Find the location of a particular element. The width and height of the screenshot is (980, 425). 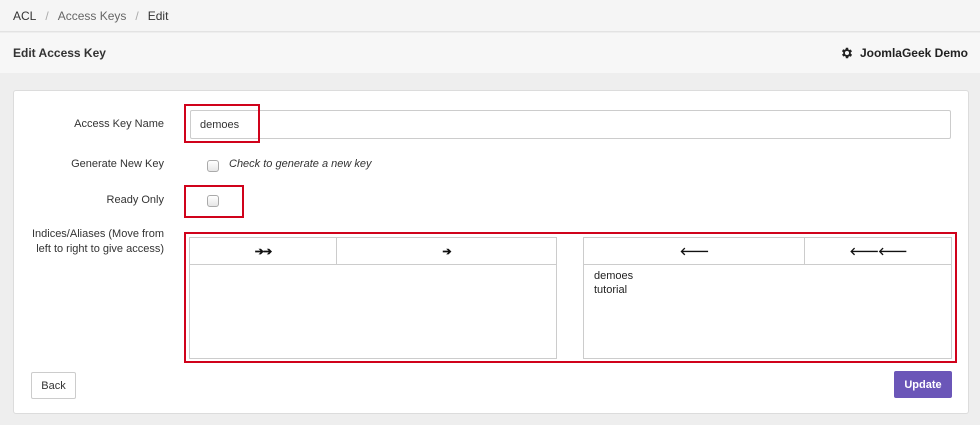

update-button: Update is located at coordinates (923, 384).